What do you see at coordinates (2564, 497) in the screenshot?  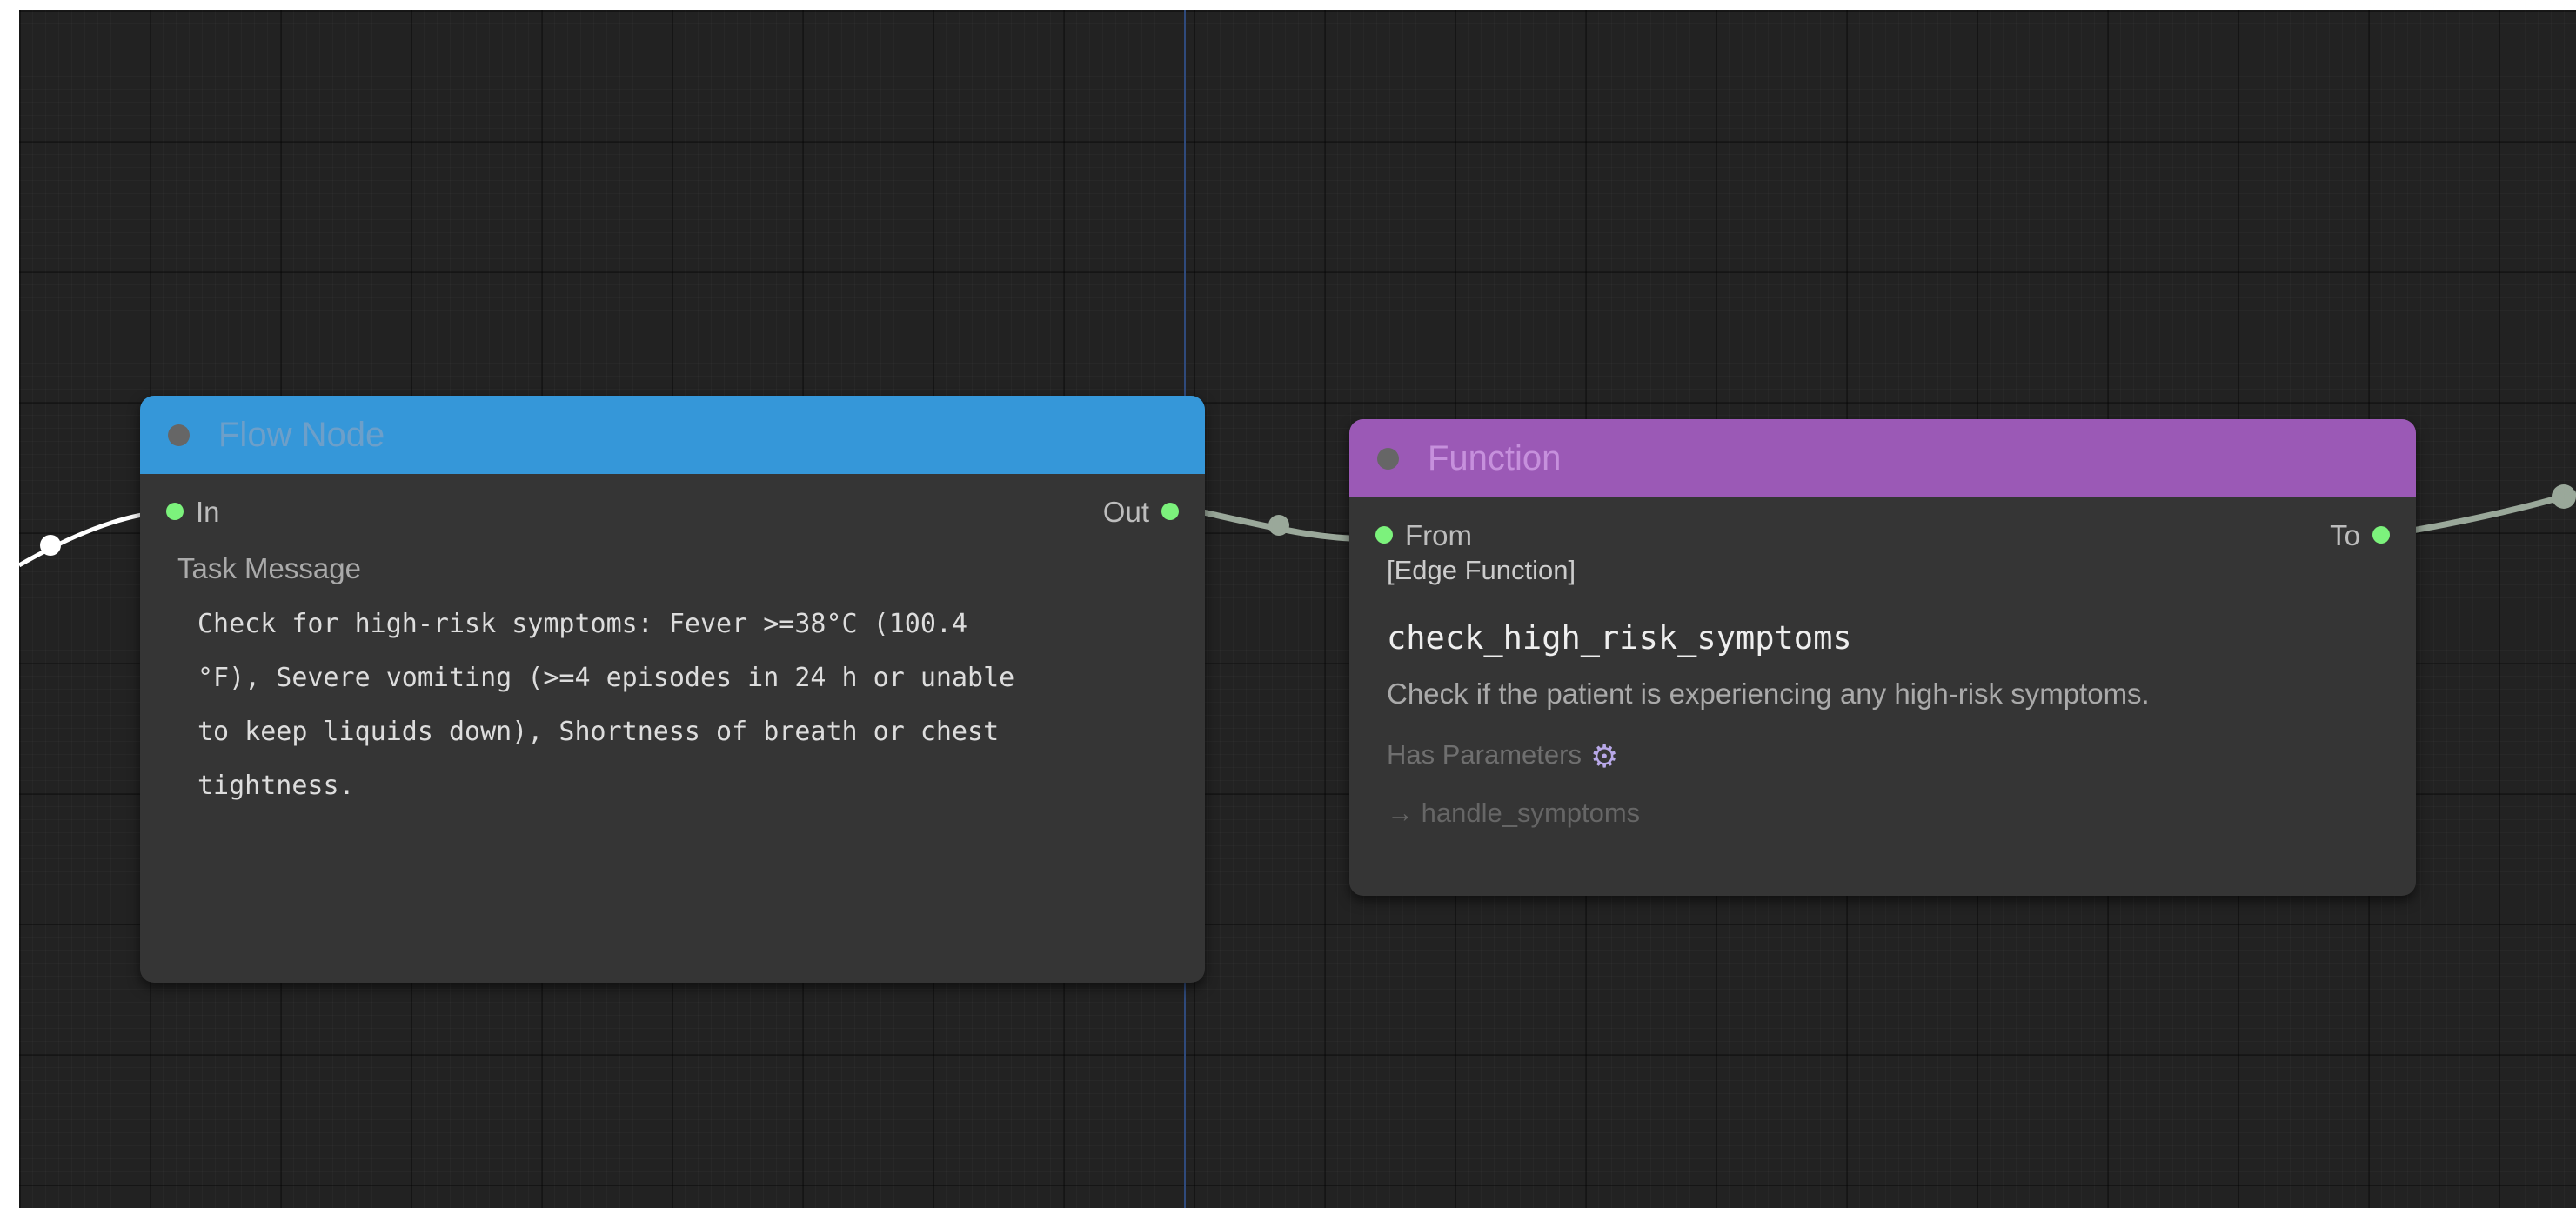 I see `link-outgoing-endpoint` at bounding box center [2564, 497].